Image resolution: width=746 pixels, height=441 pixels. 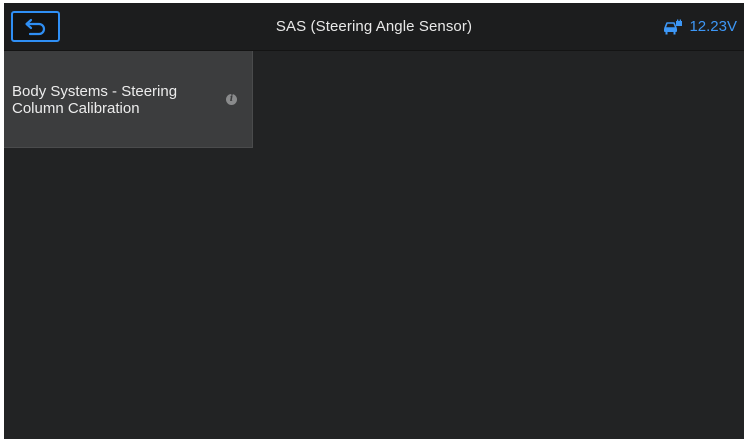 I want to click on page-title: SAS (Steering Angle Sensor), so click(x=374, y=26).